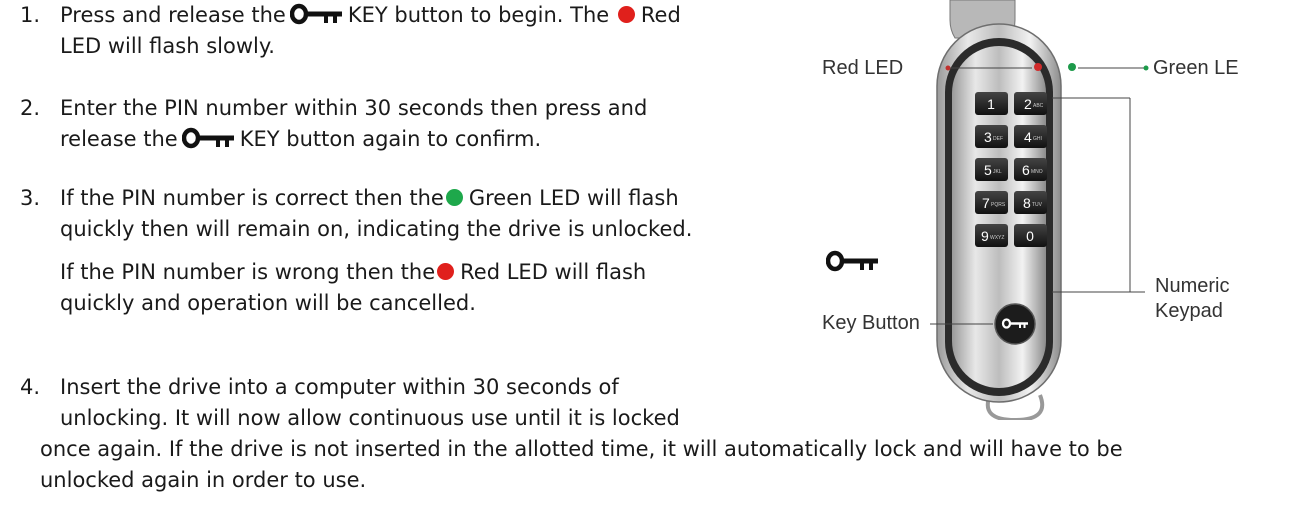 The height and width of the screenshot is (512, 1289). I want to click on green-led-label: Green LE, so click(1196, 68).